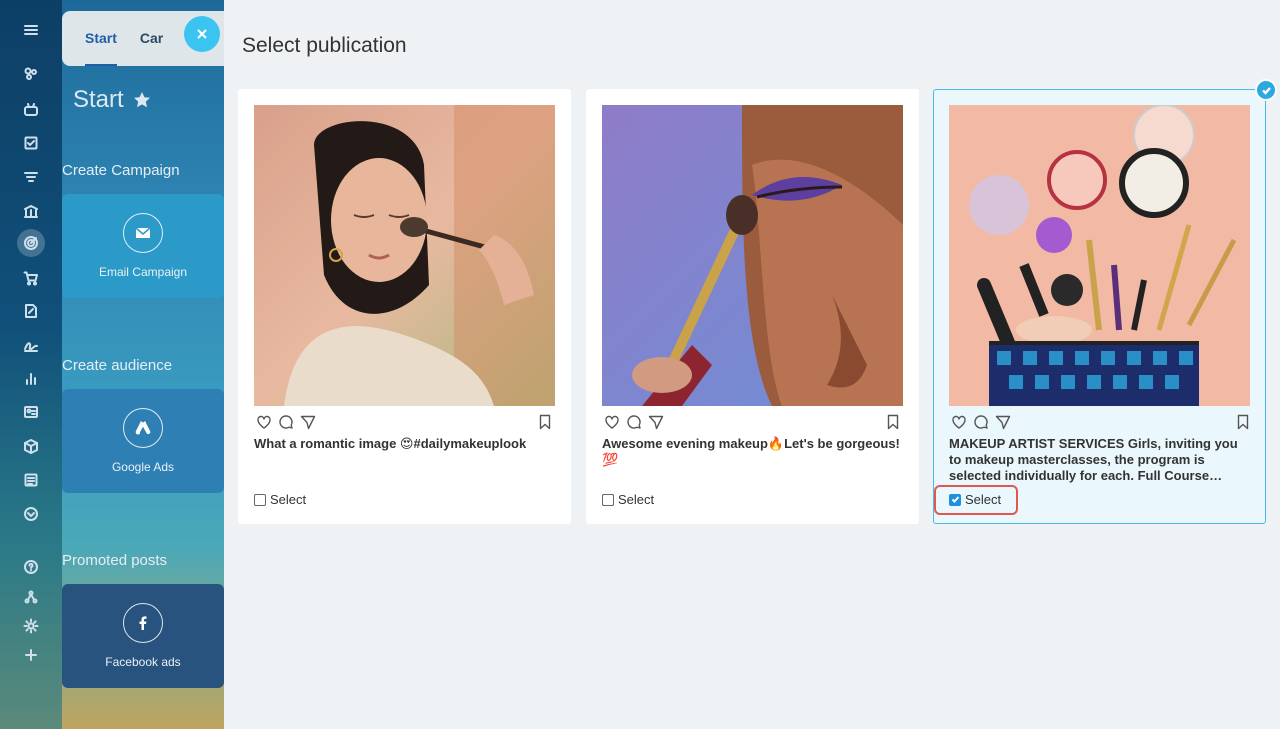 The width and height of the screenshot is (1280, 729). Describe the element at coordinates (117, 365) in the screenshot. I see `section-label-audience: Create audience` at that location.